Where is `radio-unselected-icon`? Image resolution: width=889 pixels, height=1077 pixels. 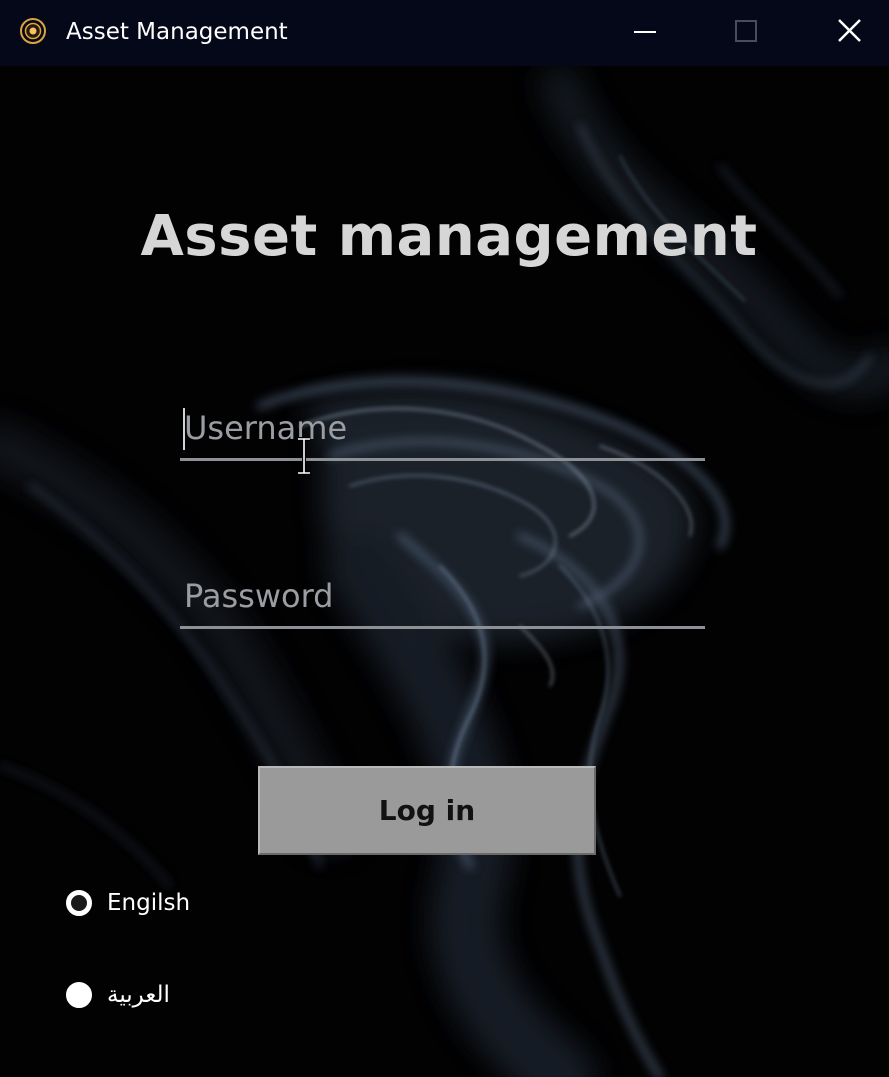
radio-unselected-icon is located at coordinates (79, 995).